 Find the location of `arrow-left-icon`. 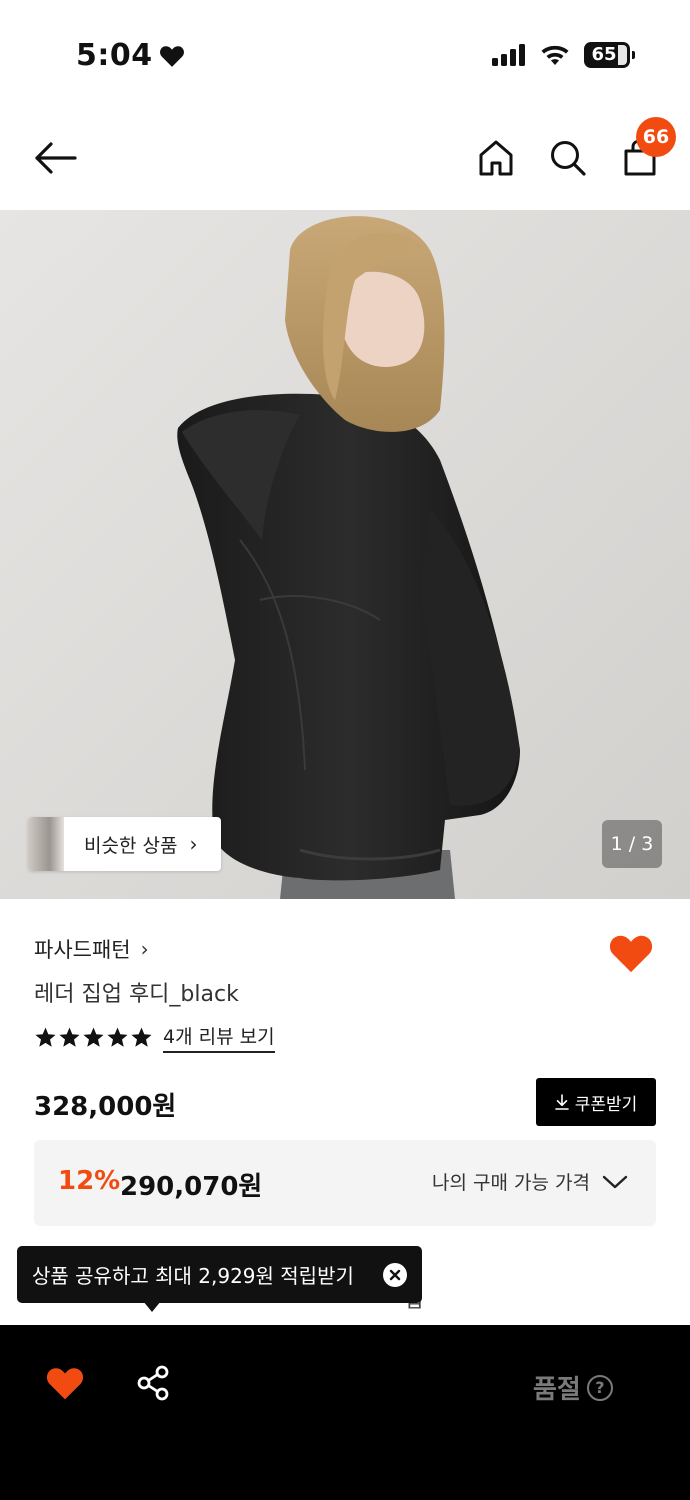

arrow-left-icon is located at coordinates (56, 158).